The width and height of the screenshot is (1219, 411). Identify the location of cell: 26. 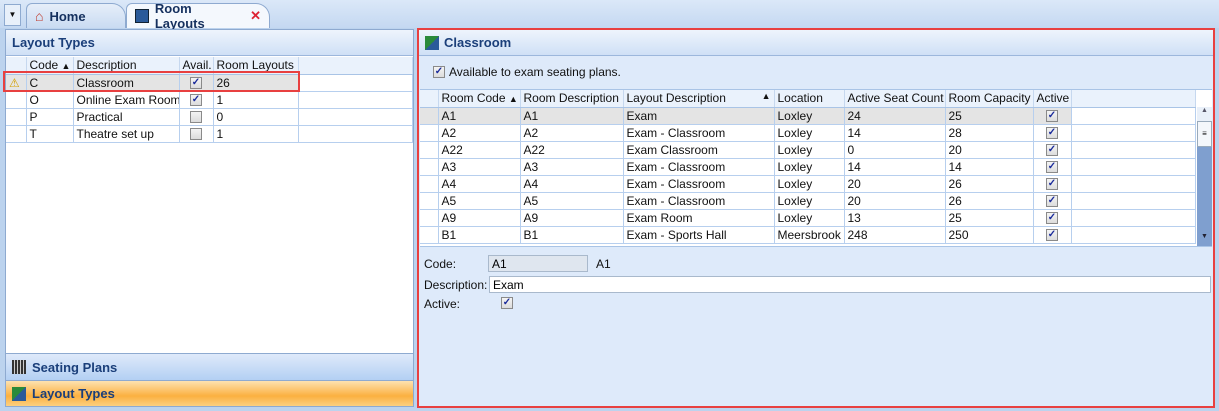
(989, 201).